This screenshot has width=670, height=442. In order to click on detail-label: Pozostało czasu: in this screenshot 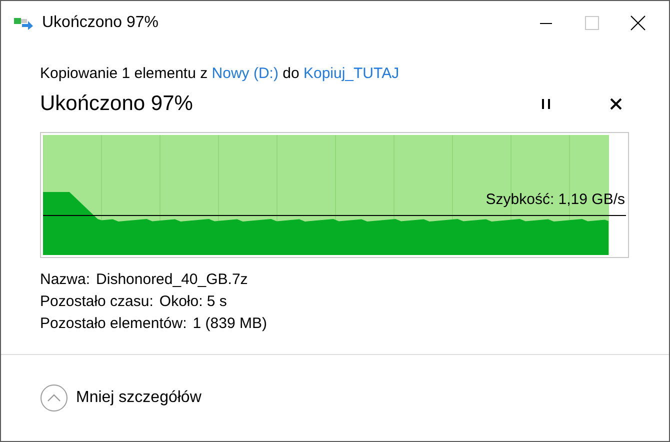, I will do `click(97, 301)`.